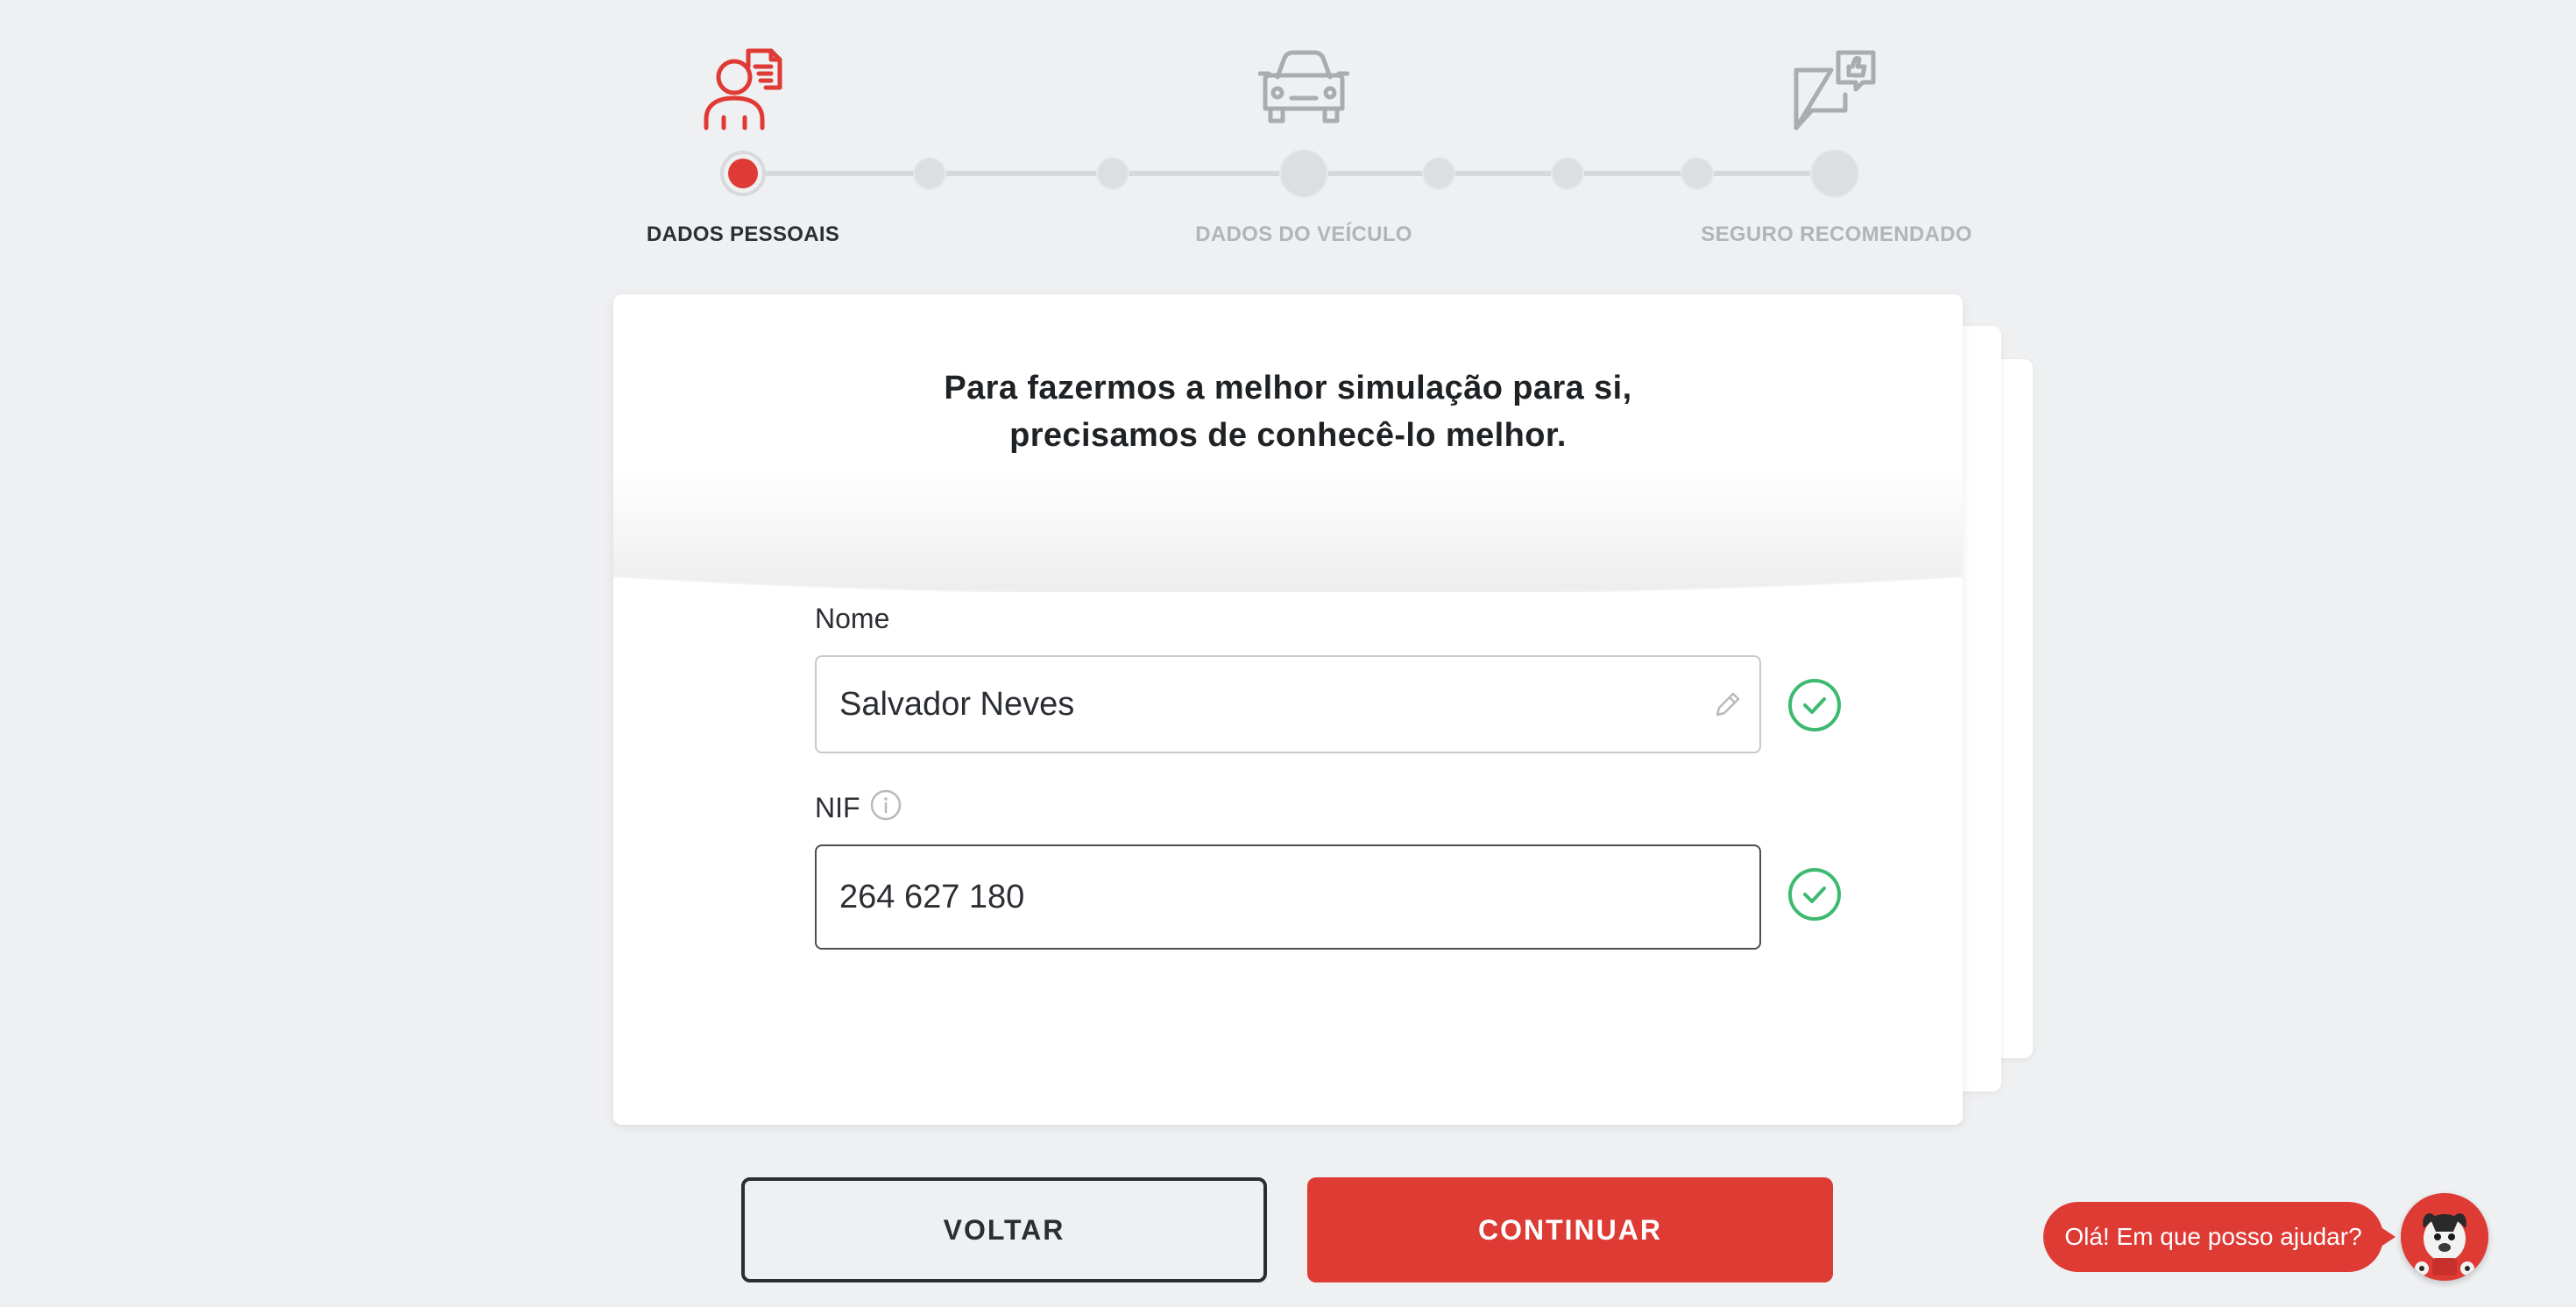 The image size is (2576, 1307). I want to click on person-document-icon, so click(743, 88).